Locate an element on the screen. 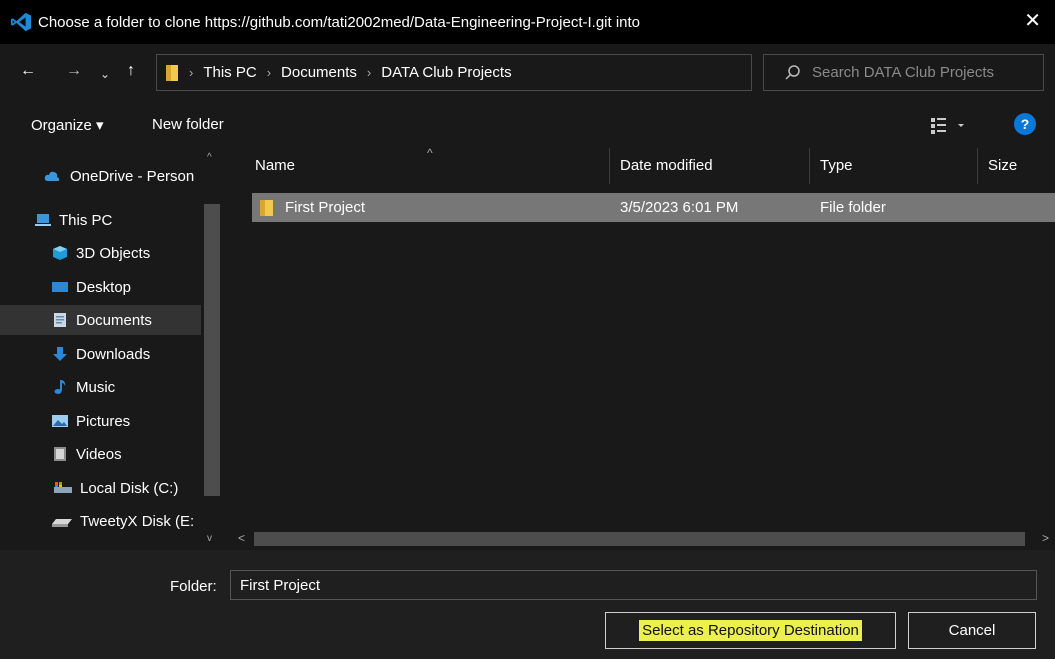 The width and height of the screenshot is (1055, 659). file-date-modified: 3/5/2023 6:01 PM is located at coordinates (679, 207).